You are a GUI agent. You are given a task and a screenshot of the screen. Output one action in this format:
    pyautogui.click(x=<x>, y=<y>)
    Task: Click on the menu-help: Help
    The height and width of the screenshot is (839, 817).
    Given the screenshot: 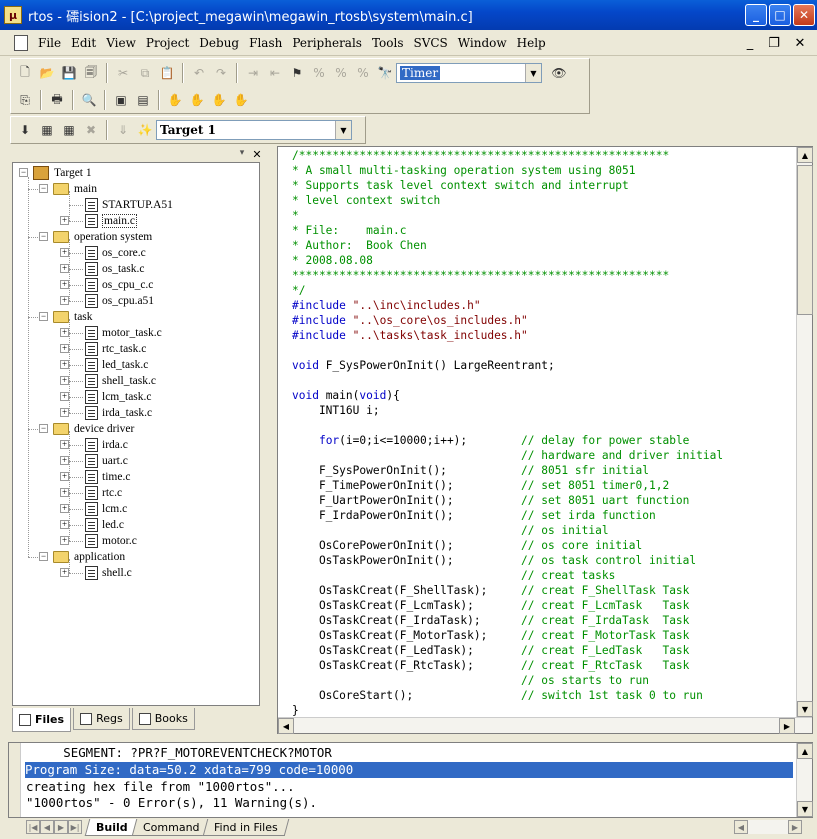 What is the action you would take?
    pyautogui.click(x=531, y=43)
    